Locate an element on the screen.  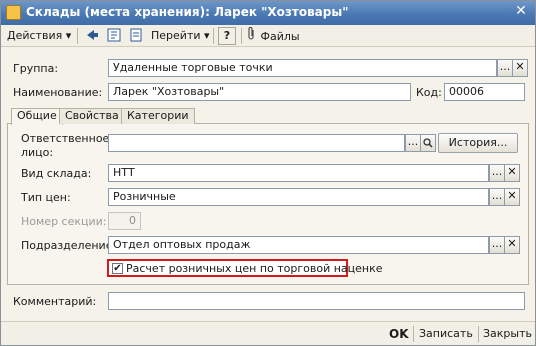
division-field: Отдел оптовых продаж is located at coordinates (298, 245).